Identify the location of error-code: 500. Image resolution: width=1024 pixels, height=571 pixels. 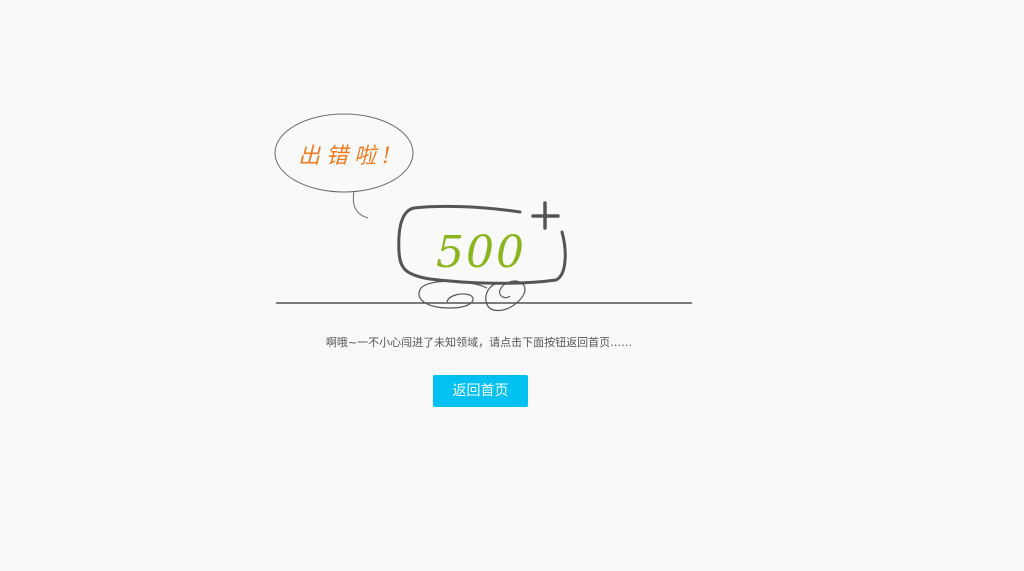
(481, 252).